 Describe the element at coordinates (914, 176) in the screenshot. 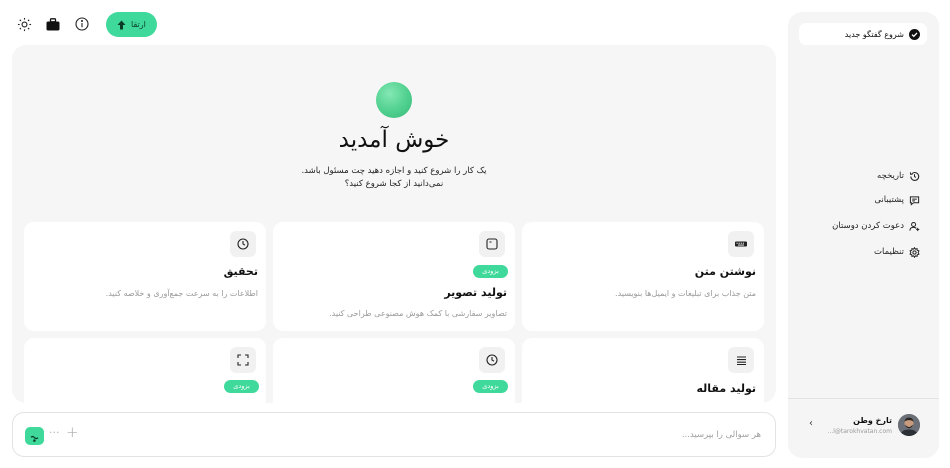

I see `history-icon` at that location.